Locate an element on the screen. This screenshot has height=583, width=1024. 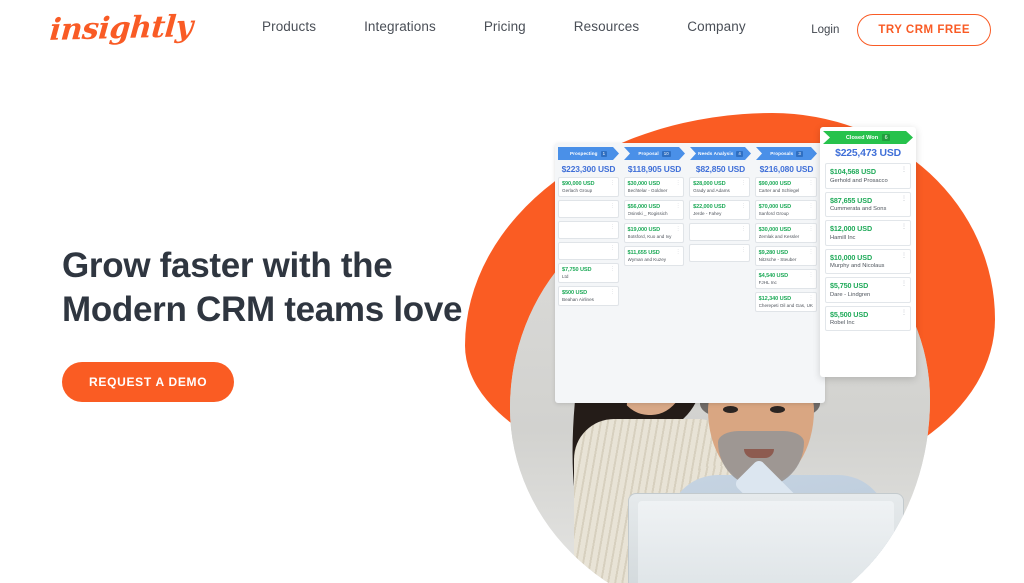
deal-card: ⋮ $12,340 USD Cherepeti Oil and Gas, UK is located at coordinates (785, 302).